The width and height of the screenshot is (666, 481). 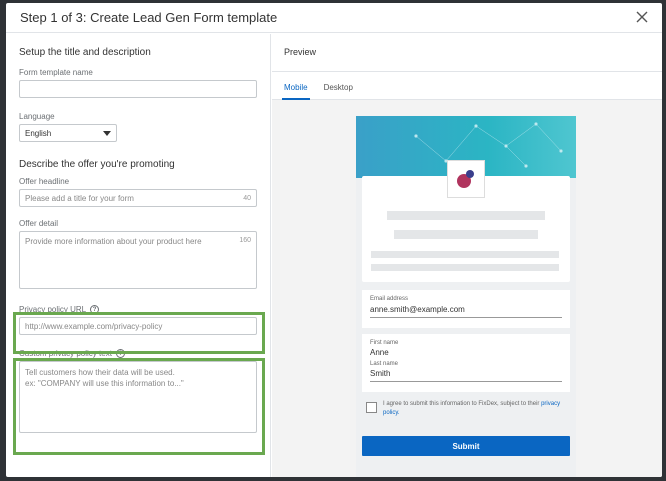 What do you see at coordinates (138, 89) in the screenshot?
I see `form-name-input` at bounding box center [138, 89].